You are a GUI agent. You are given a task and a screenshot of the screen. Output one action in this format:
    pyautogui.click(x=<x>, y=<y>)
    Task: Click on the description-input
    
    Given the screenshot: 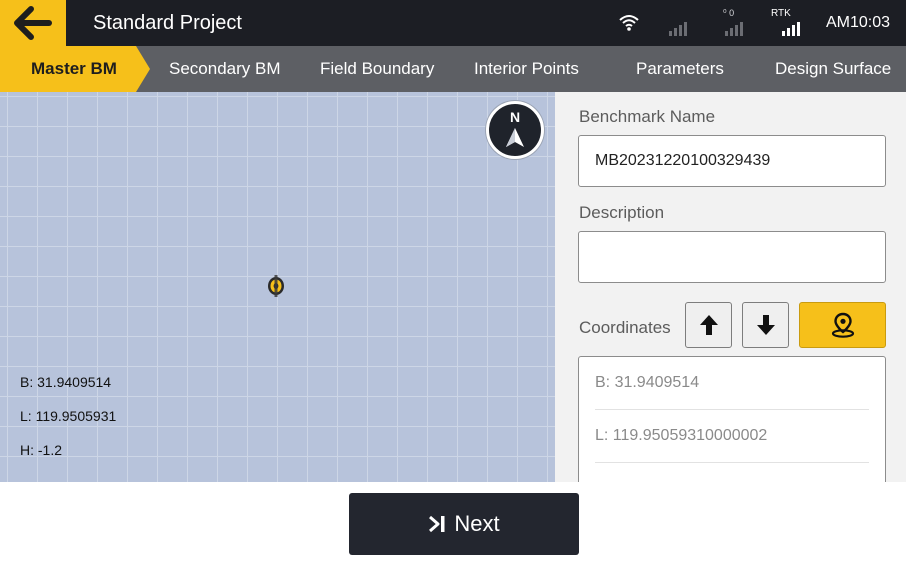 What is the action you would take?
    pyautogui.click(x=732, y=257)
    